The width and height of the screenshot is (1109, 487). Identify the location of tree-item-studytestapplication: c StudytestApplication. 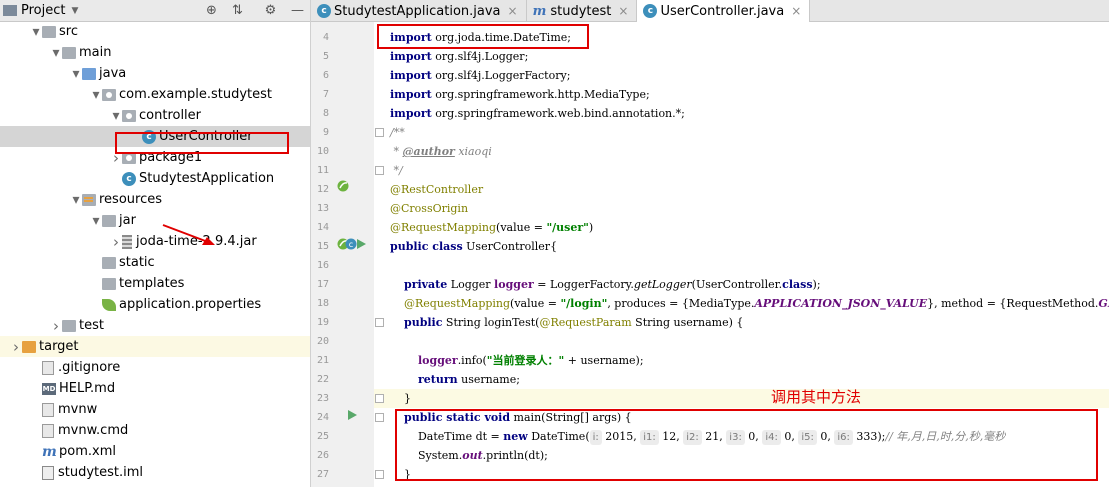
(155, 178).